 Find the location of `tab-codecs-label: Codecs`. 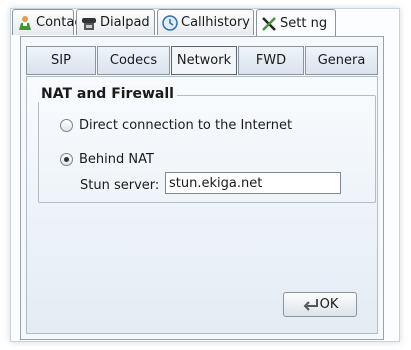

tab-codecs-label: Codecs is located at coordinates (133, 60).